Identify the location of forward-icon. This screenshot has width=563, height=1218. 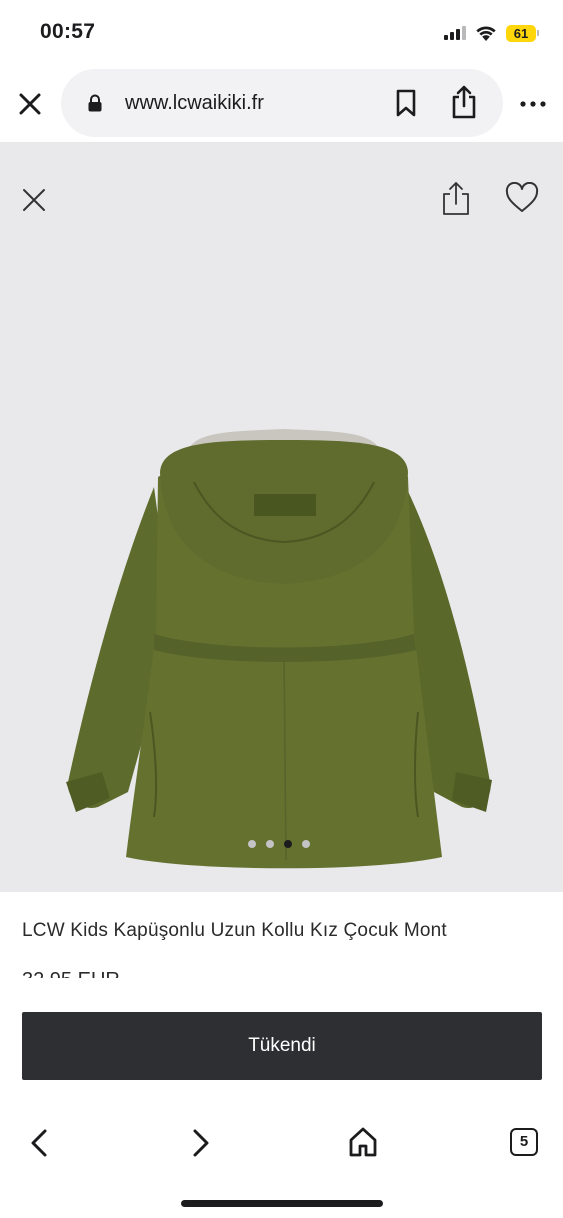
(200, 1143).